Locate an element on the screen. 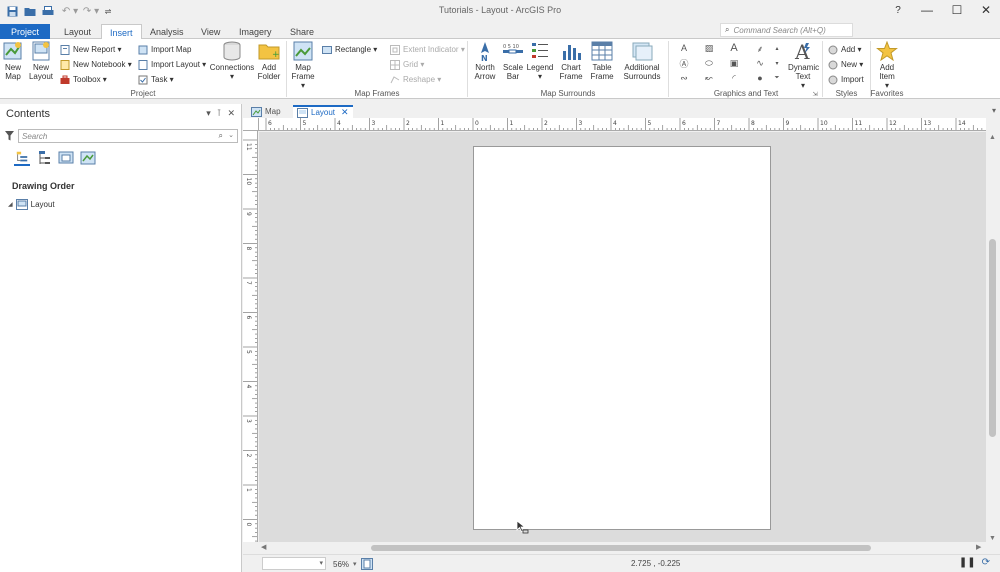 The image size is (1000, 572). polygon-text-icon: ⬭ is located at coordinates (709, 63).